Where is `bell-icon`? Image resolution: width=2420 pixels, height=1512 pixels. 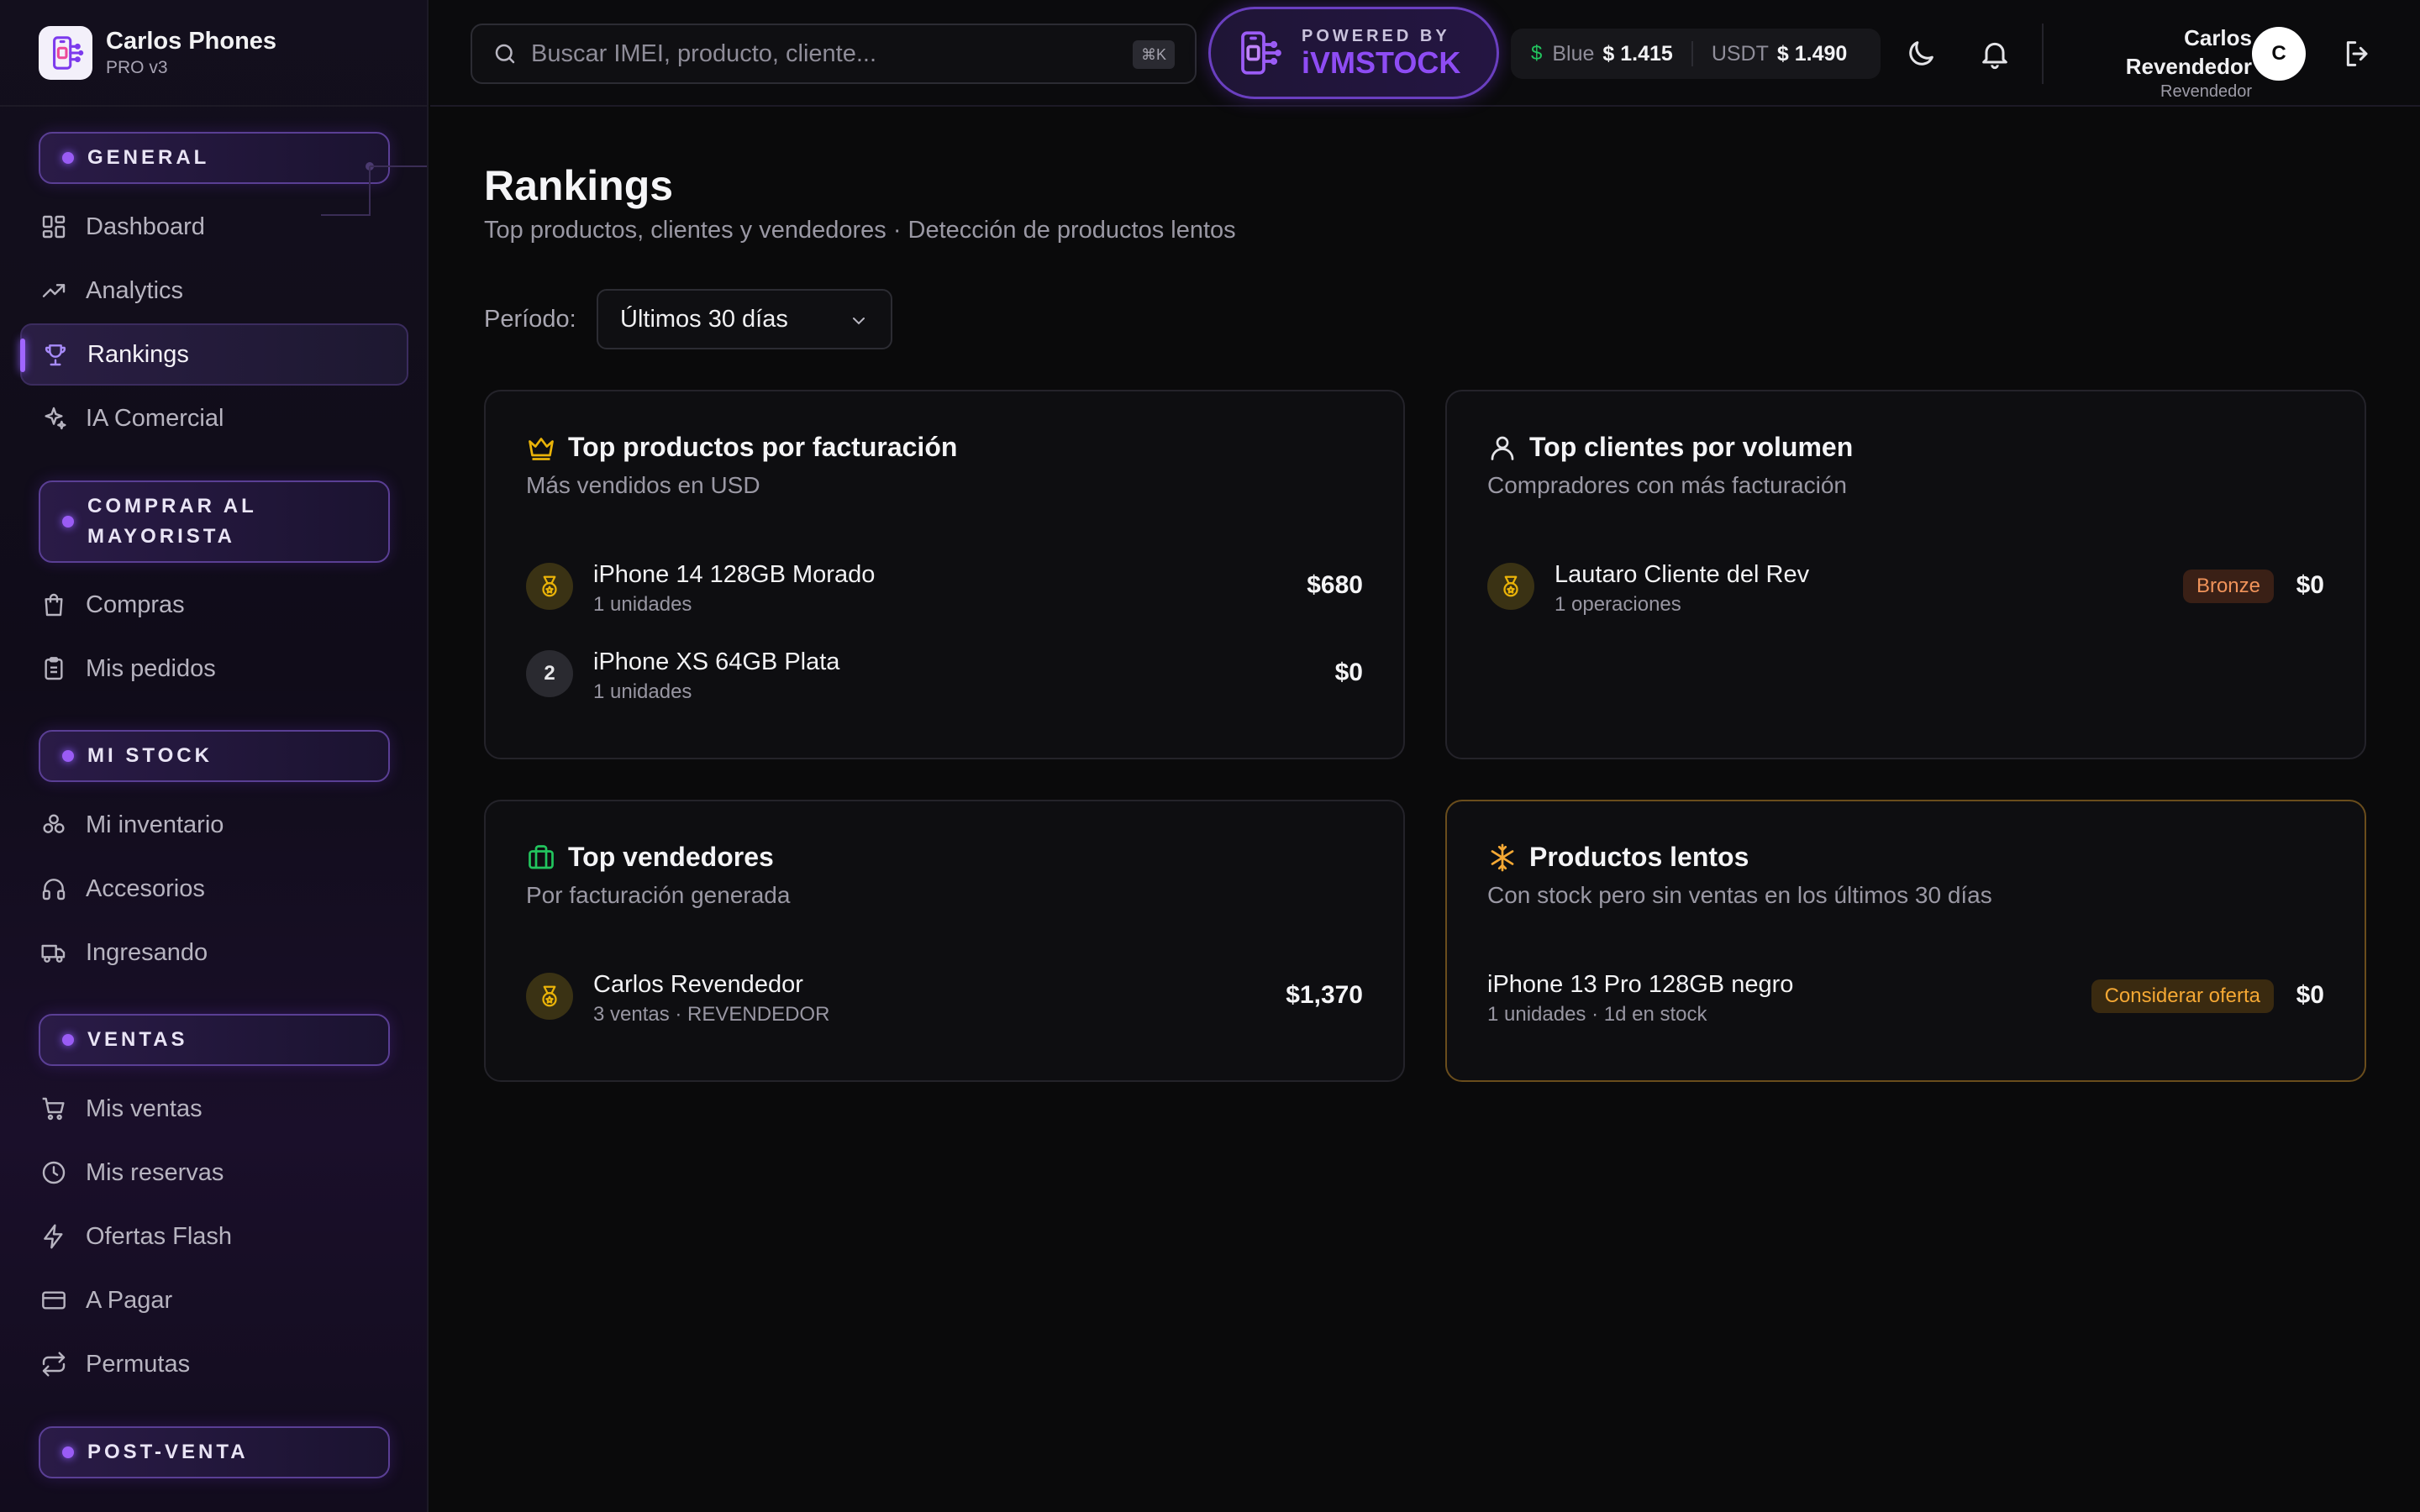
bell-icon is located at coordinates (1995, 54).